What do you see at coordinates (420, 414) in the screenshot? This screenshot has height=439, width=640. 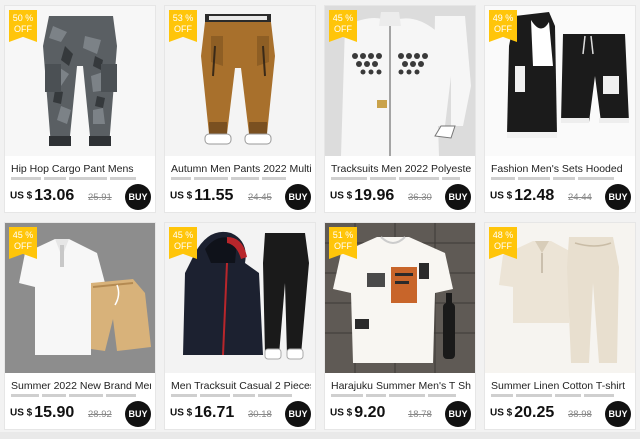 I see `original-price: 18.78` at bounding box center [420, 414].